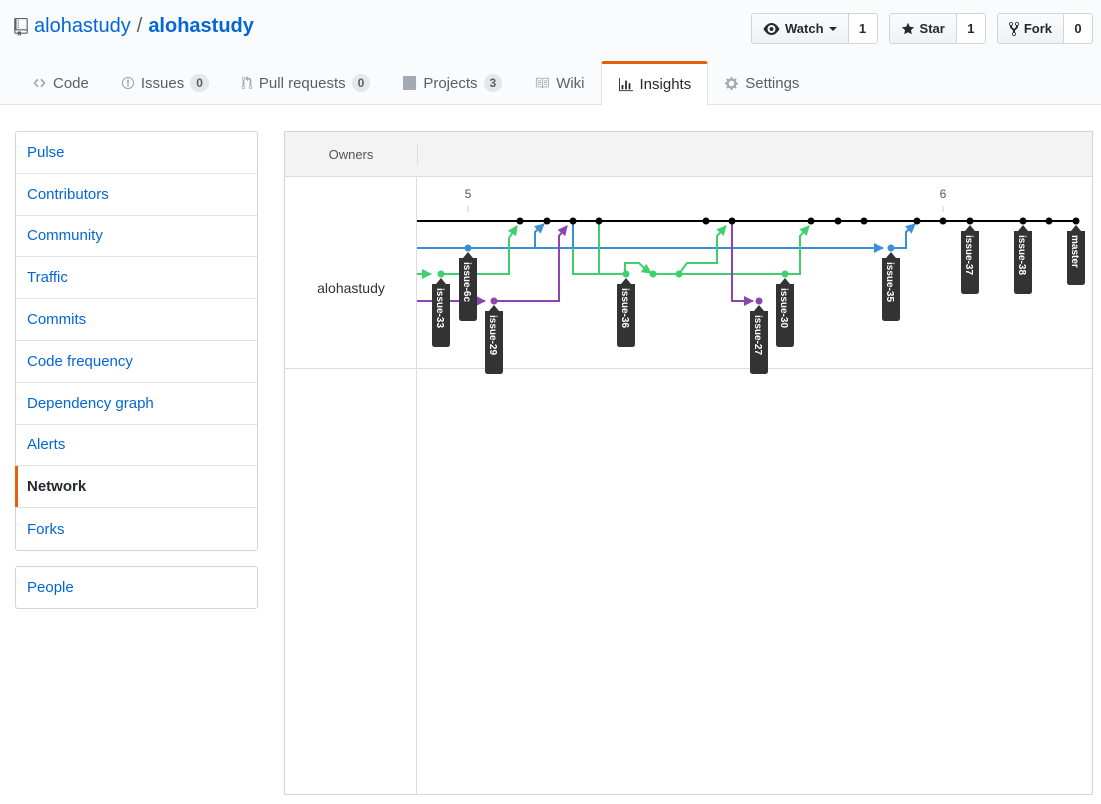 The image size is (1101, 804). What do you see at coordinates (494, 339) in the screenshot?
I see `branch-label-issue-29: issue-29` at bounding box center [494, 339].